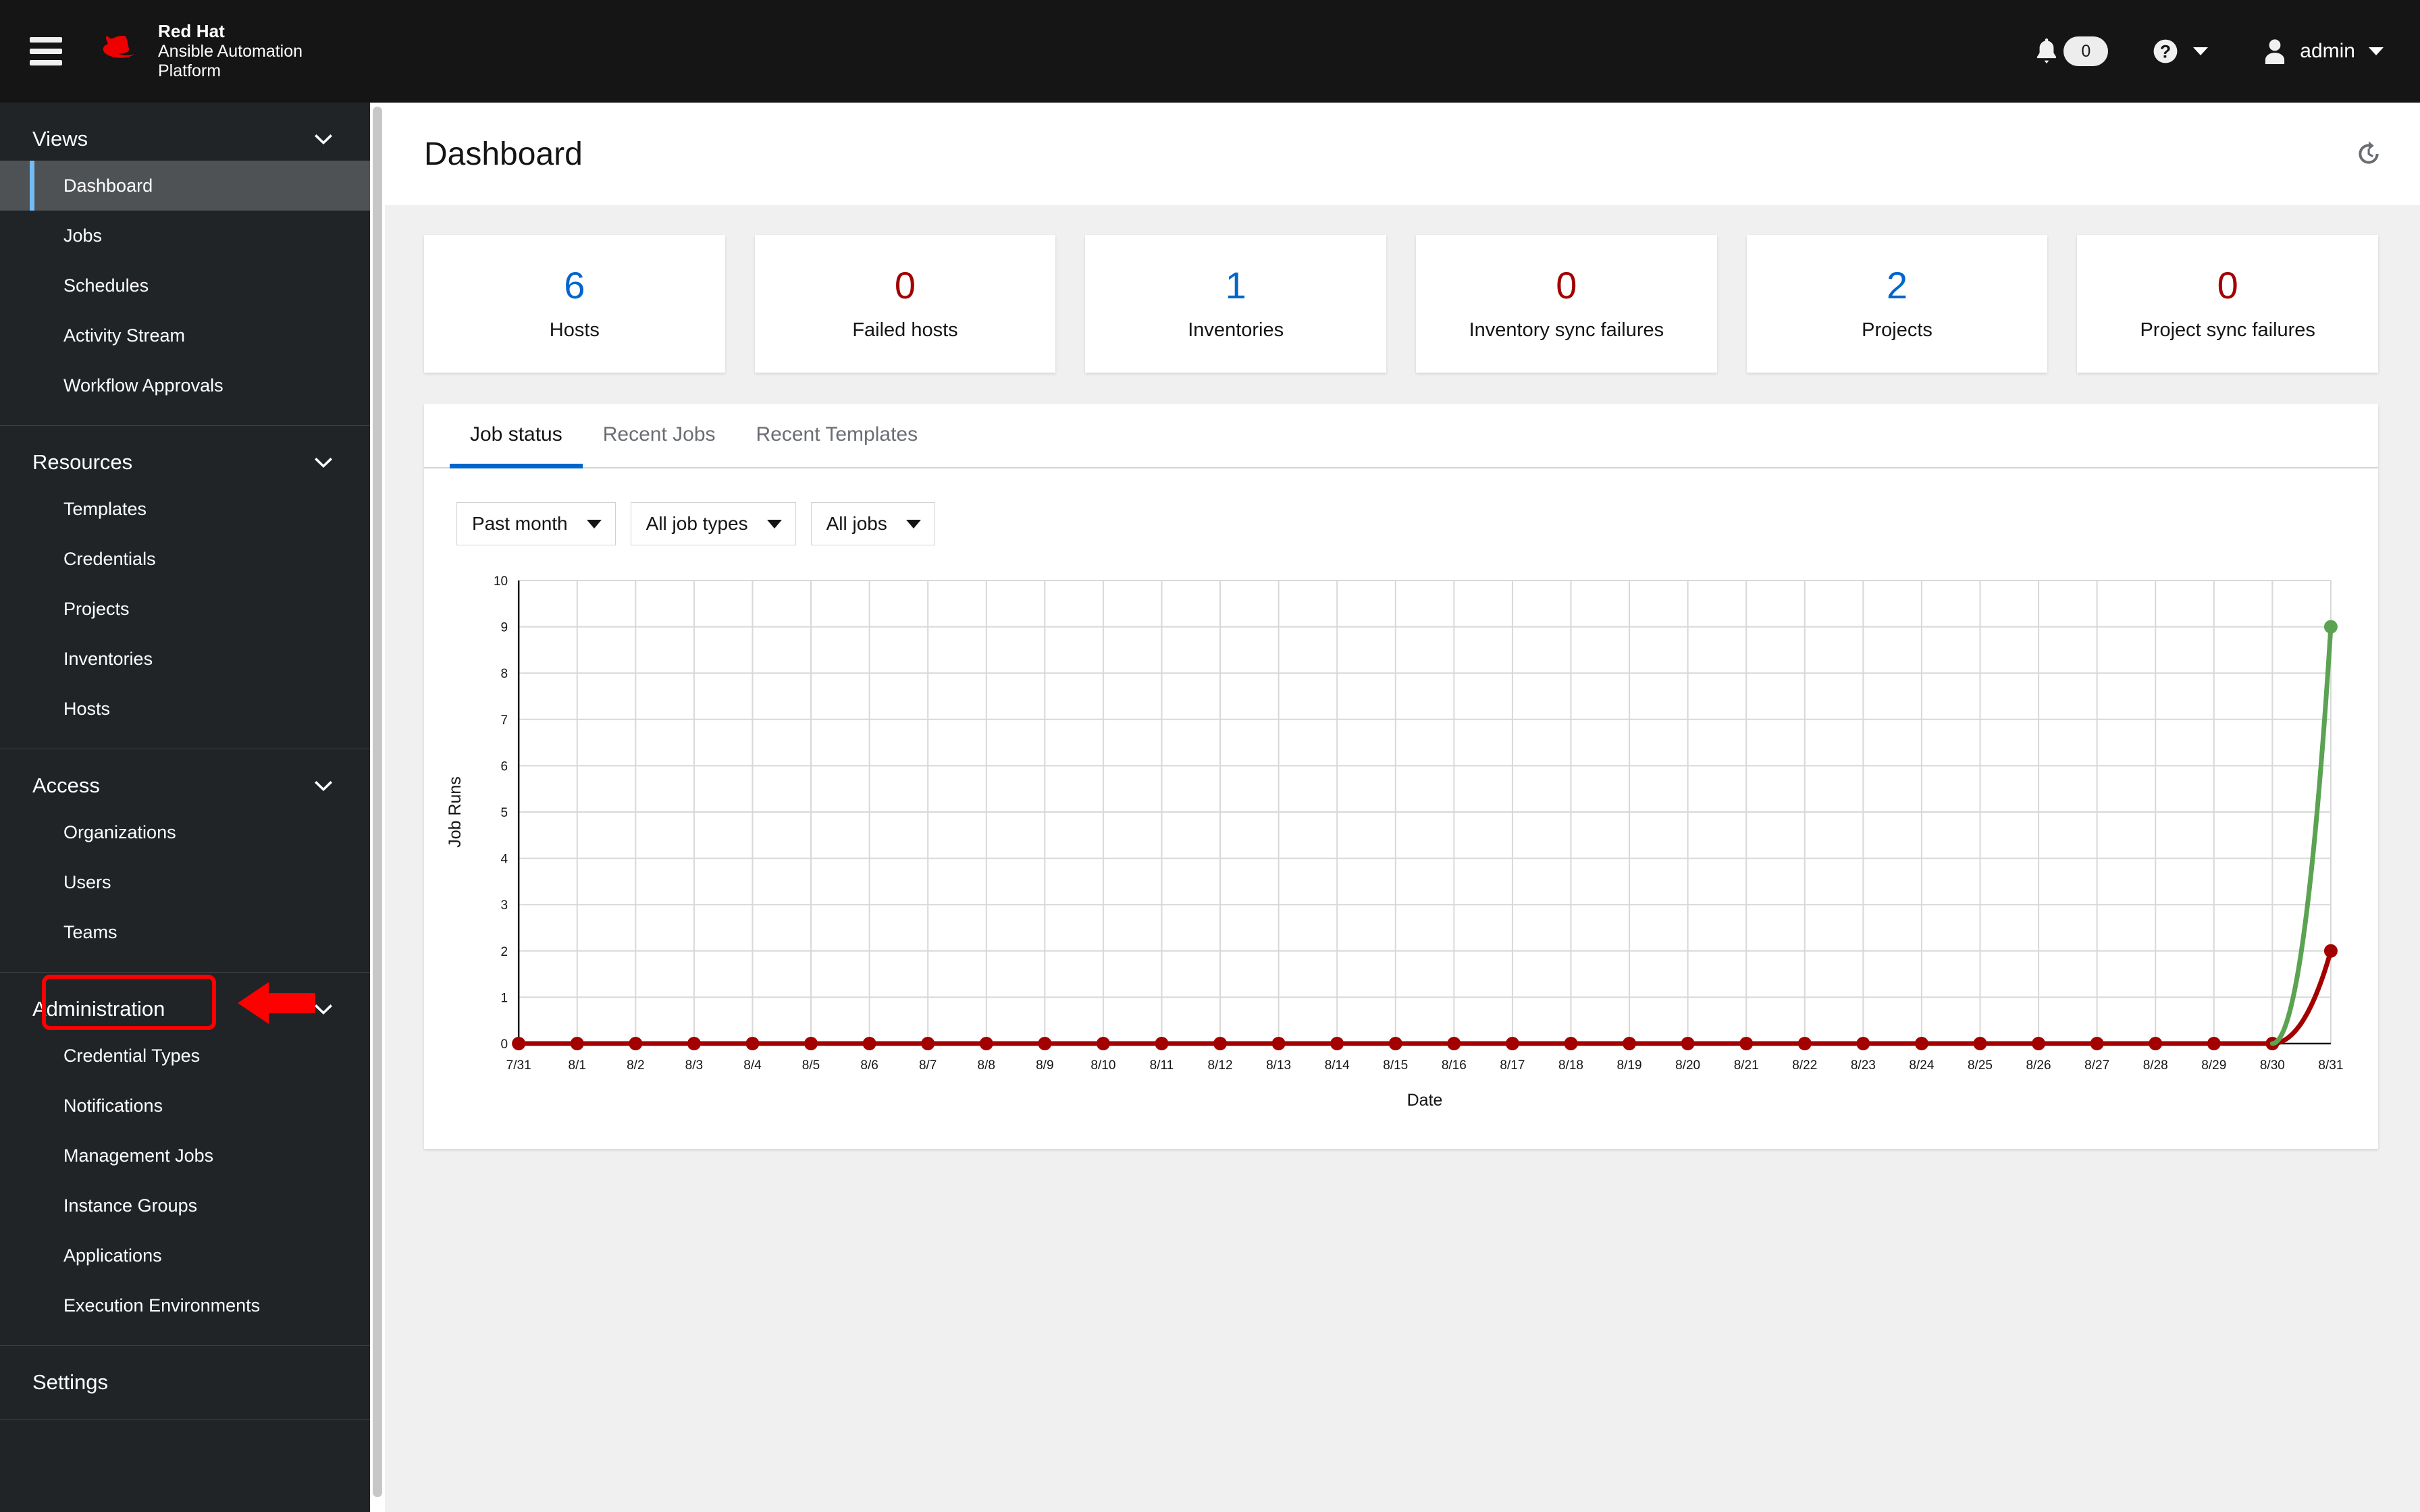 The image size is (2420, 1512). Describe the element at coordinates (185, 509) in the screenshot. I see `sidebar-item-templates: Templates` at that location.